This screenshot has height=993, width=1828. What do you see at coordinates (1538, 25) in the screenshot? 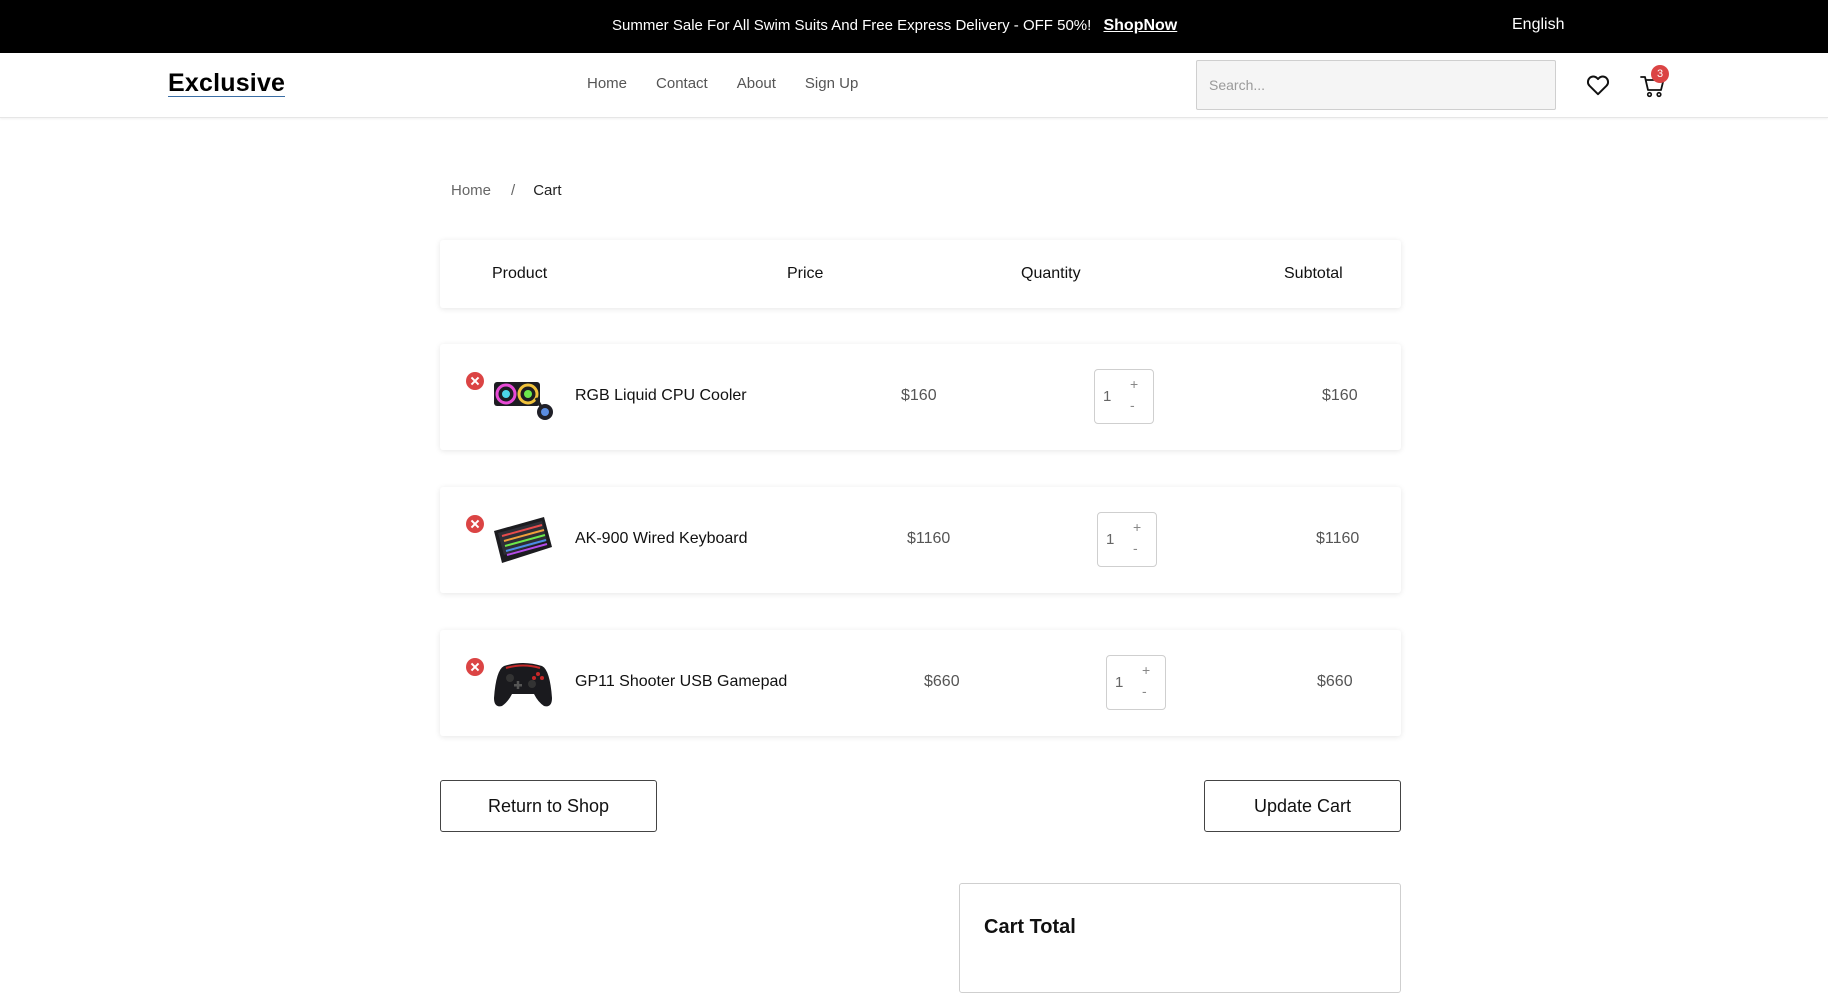
I see `language-selector: English` at bounding box center [1538, 25].